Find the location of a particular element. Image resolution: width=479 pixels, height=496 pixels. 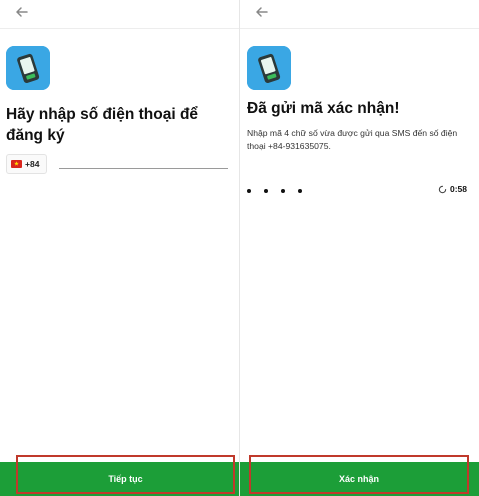

vietnam-flag-icon is located at coordinates (16, 164).